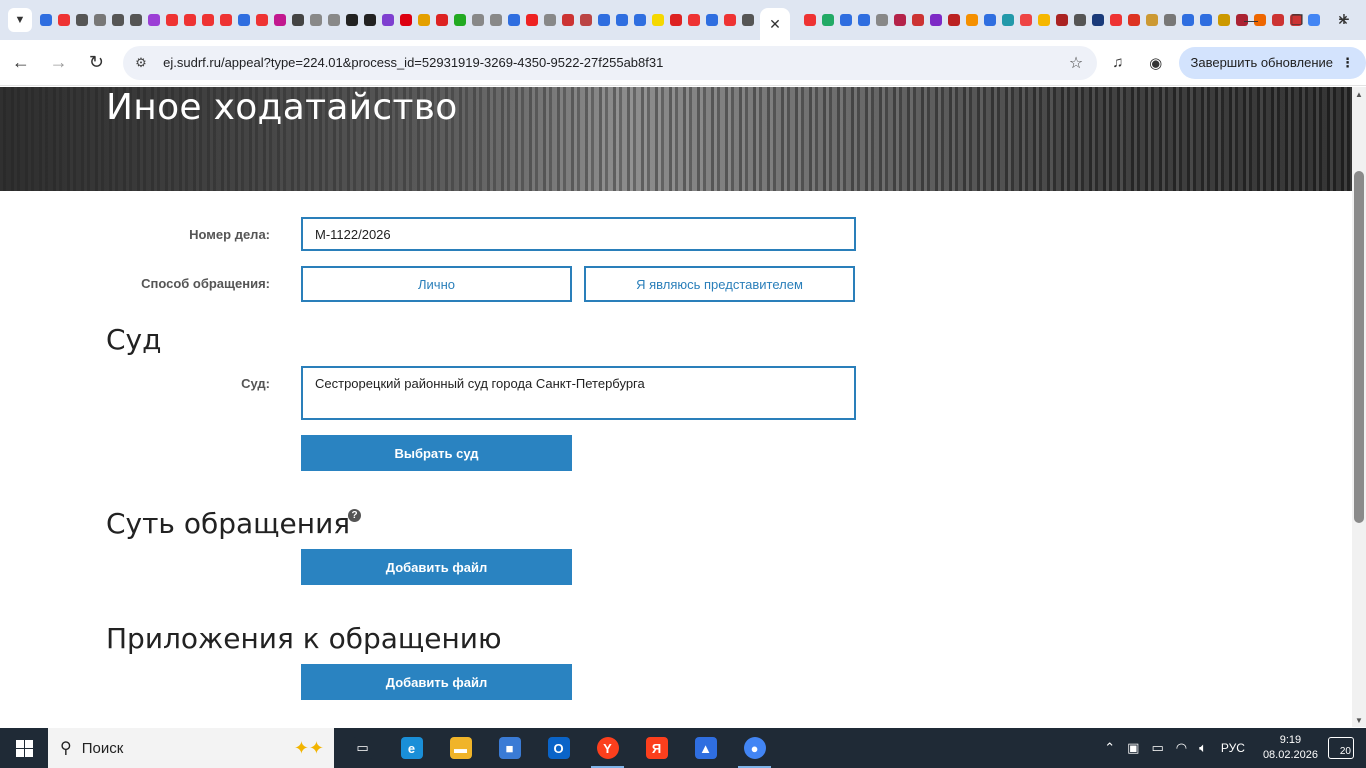 The image size is (1366, 768). What do you see at coordinates (578, 234) in the screenshot?
I see `case-number-field: М-1122/2026` at bounding box center [578, 234].